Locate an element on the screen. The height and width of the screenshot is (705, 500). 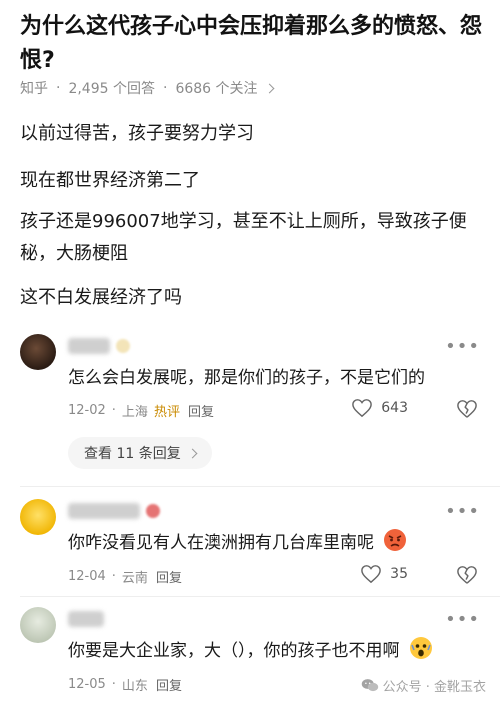
comment-text-content: 你要是大企业家，大（），你的孩子也不用啊 is located at coordinates (234, 651).